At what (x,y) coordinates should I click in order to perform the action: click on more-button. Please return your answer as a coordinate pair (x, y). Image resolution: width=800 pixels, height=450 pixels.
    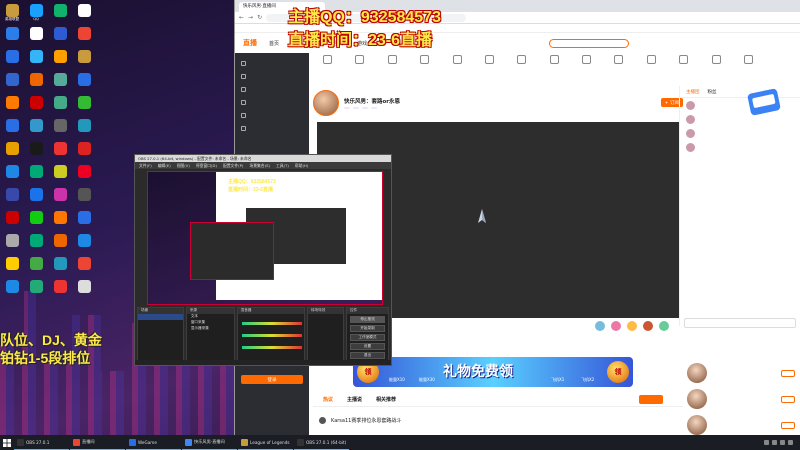
    Looking at the image, I should click on (651, 399).